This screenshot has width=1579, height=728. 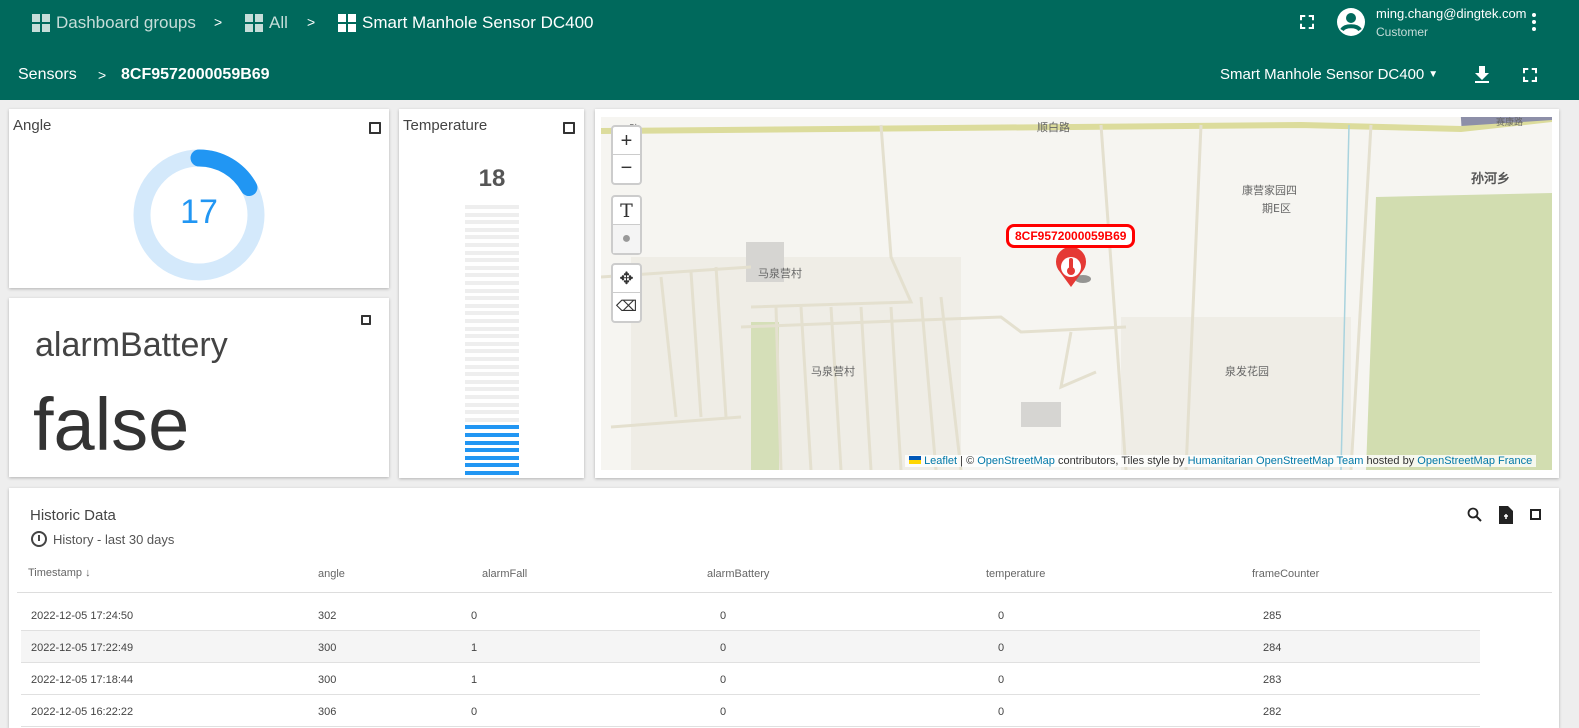 What do you see at coordinates (199, 198) in the screenshot?
I see `angle-widget: Angle 17` at bounding box center [199, 198].